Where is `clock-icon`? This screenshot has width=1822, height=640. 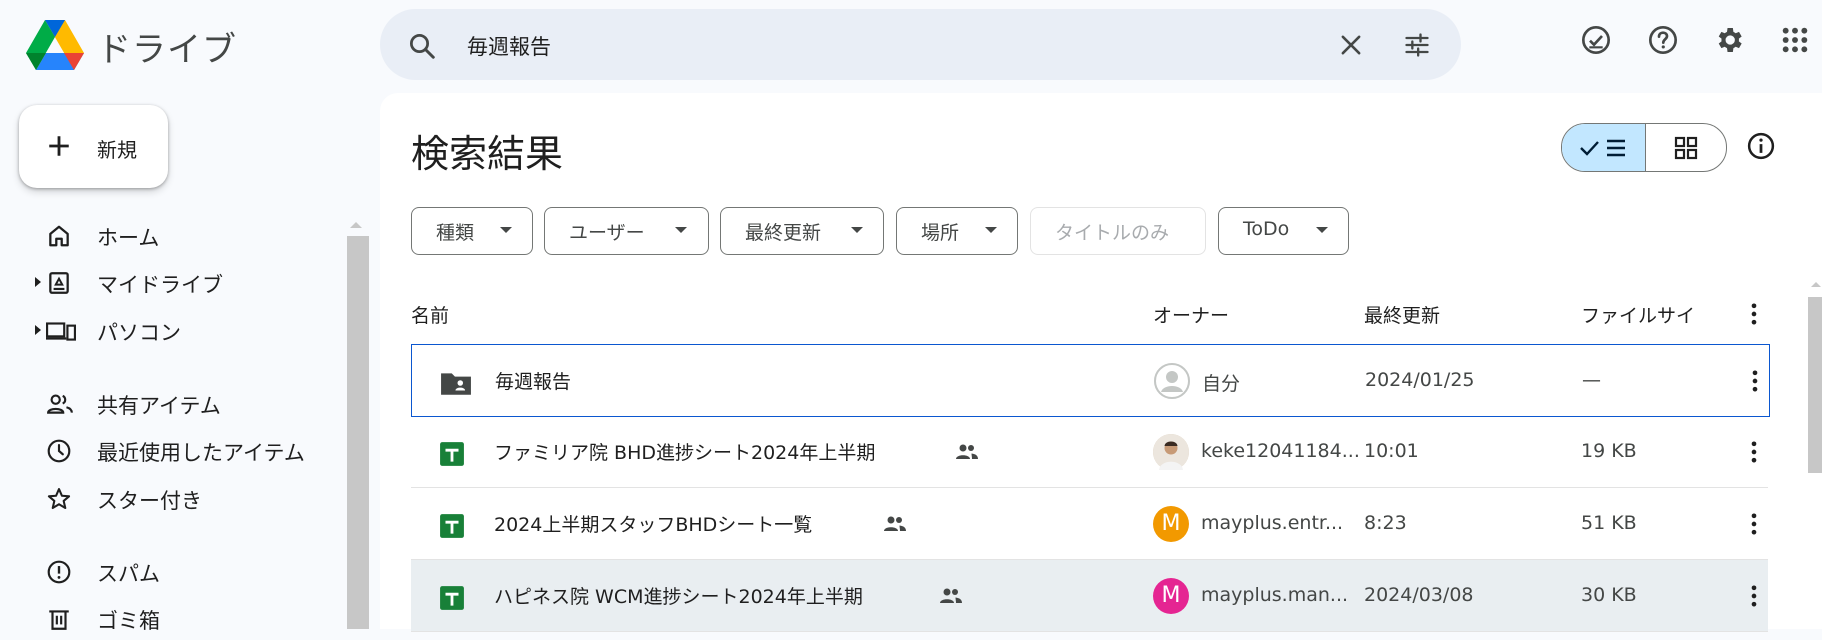 clock-icon is located at coordinates (59, 451).